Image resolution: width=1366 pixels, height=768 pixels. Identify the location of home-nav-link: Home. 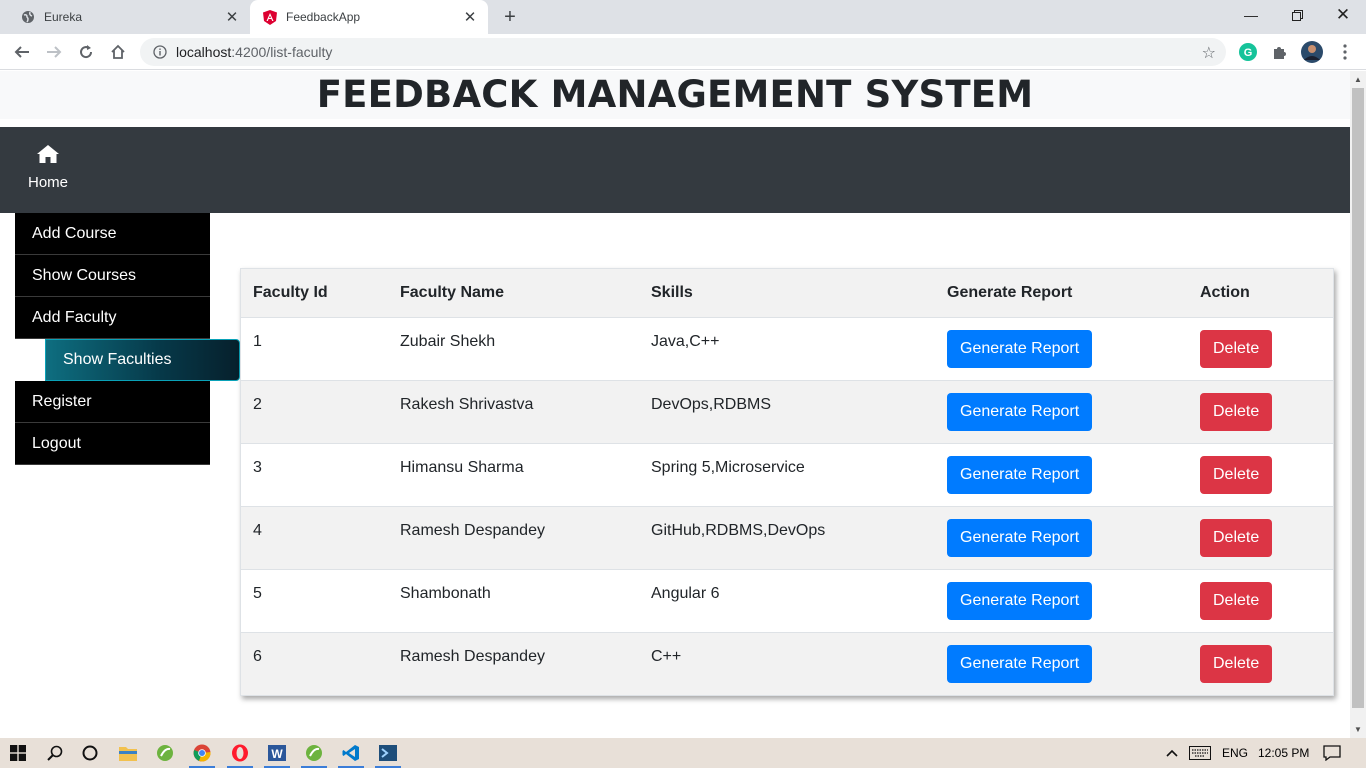
(48, 168).